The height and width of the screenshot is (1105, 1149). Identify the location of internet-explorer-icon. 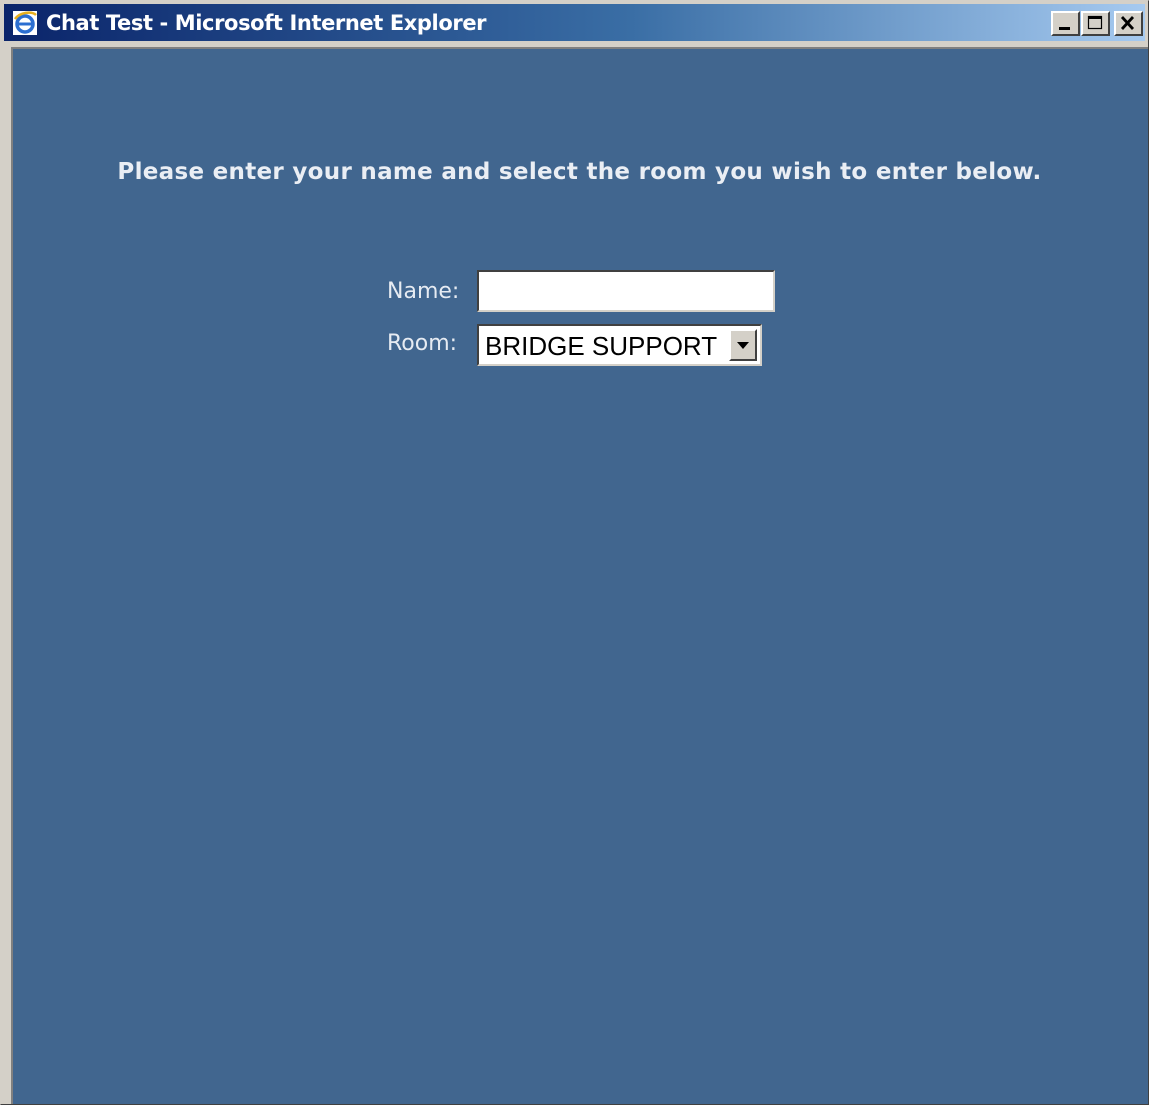
(25, 23).